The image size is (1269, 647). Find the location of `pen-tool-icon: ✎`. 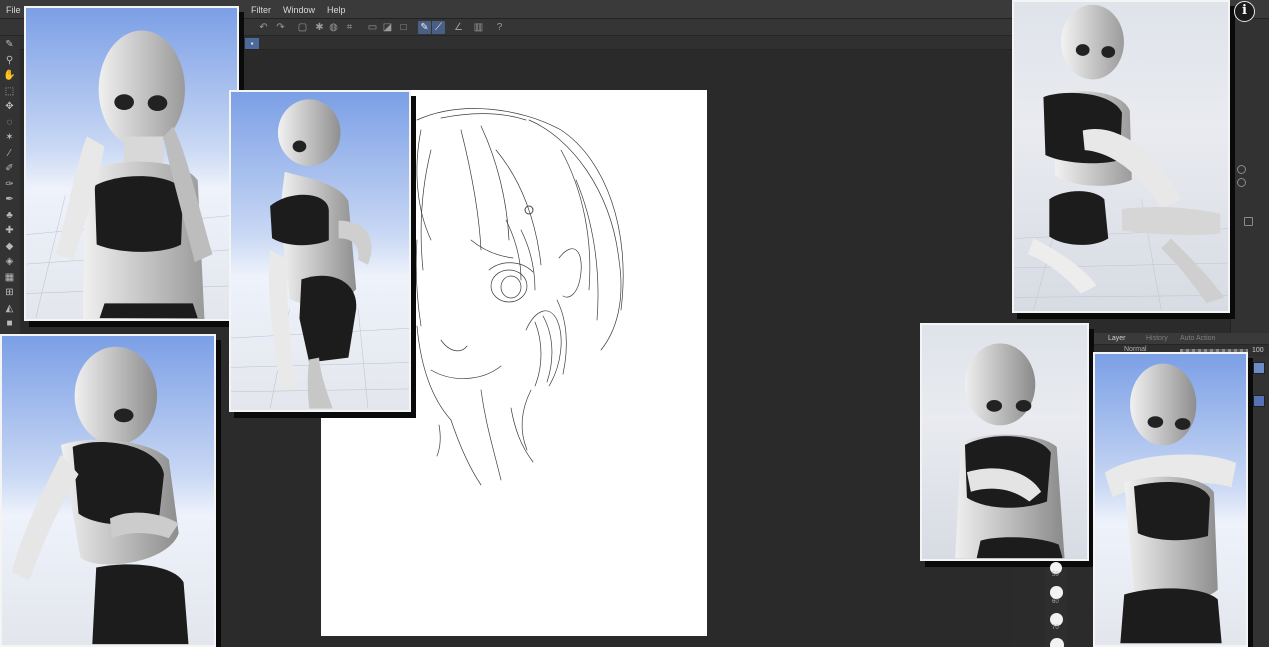

pen-tool-icon: ✎ is located at coordinates (9, 44).